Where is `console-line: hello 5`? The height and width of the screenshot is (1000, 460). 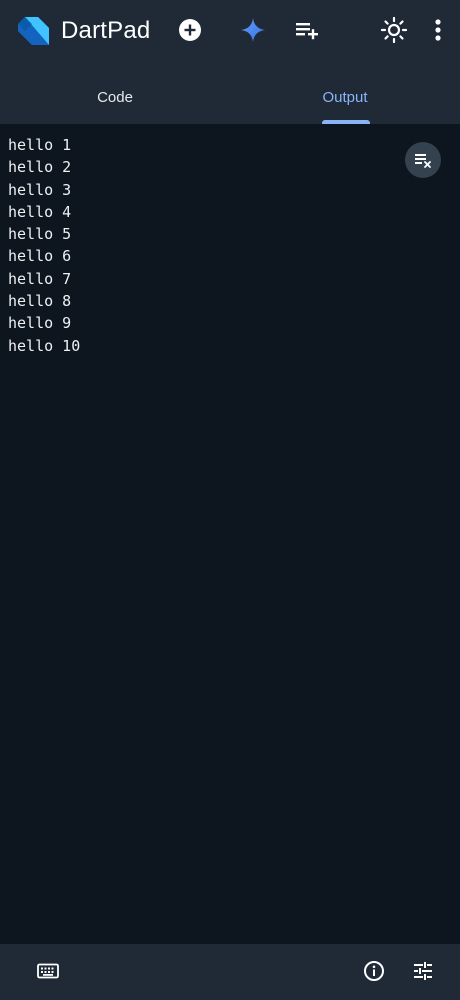 console-line: hello 5 is located at coordinates (40, 234).